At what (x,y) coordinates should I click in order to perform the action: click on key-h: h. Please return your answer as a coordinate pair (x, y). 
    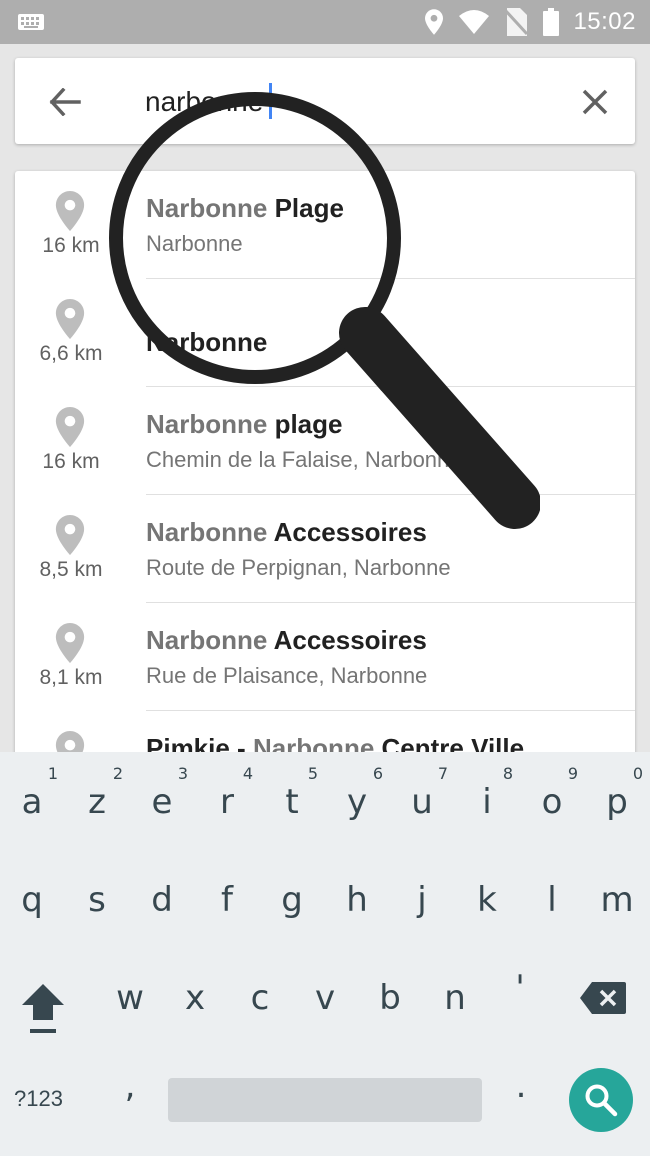
    Looking at the image, I should click on (357, 896).